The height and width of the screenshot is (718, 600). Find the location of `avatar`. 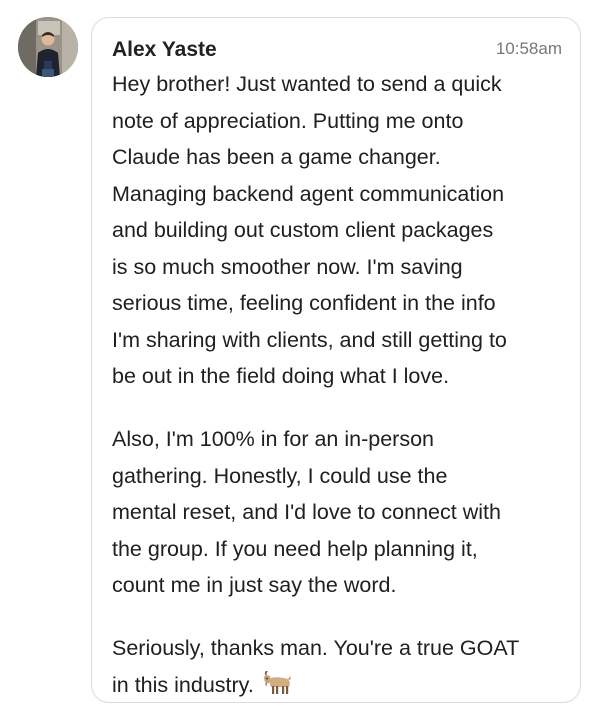

avatar is located at coordinates (48, 47).